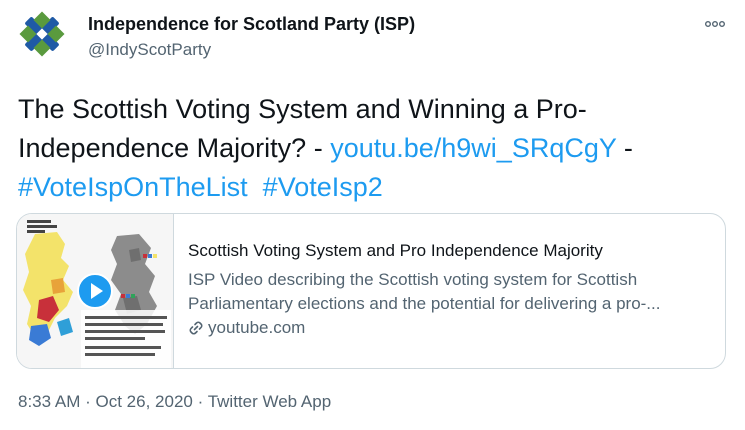 The width and height of the screenshot is (745, 430). I want to click on more-options-icon, so click(715, 23).